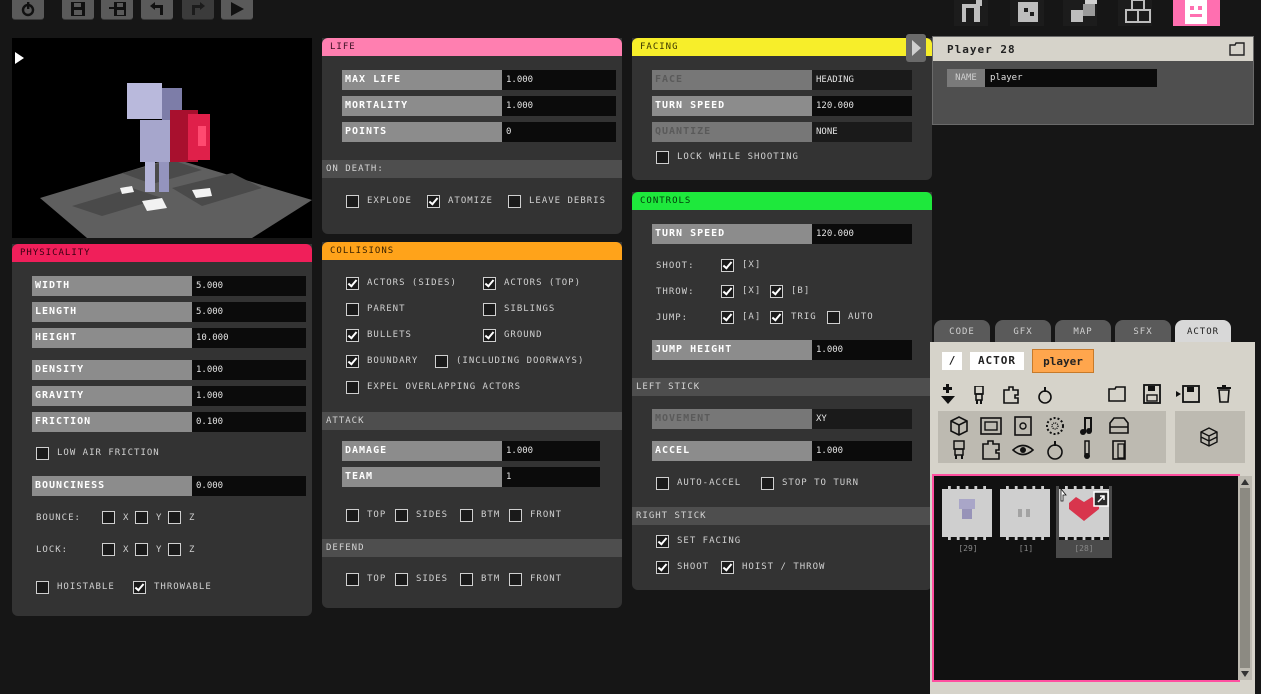 The width and height of the screenshot is (1261, 694). I want to click on lock-y-checkbox, so click(141, 549).